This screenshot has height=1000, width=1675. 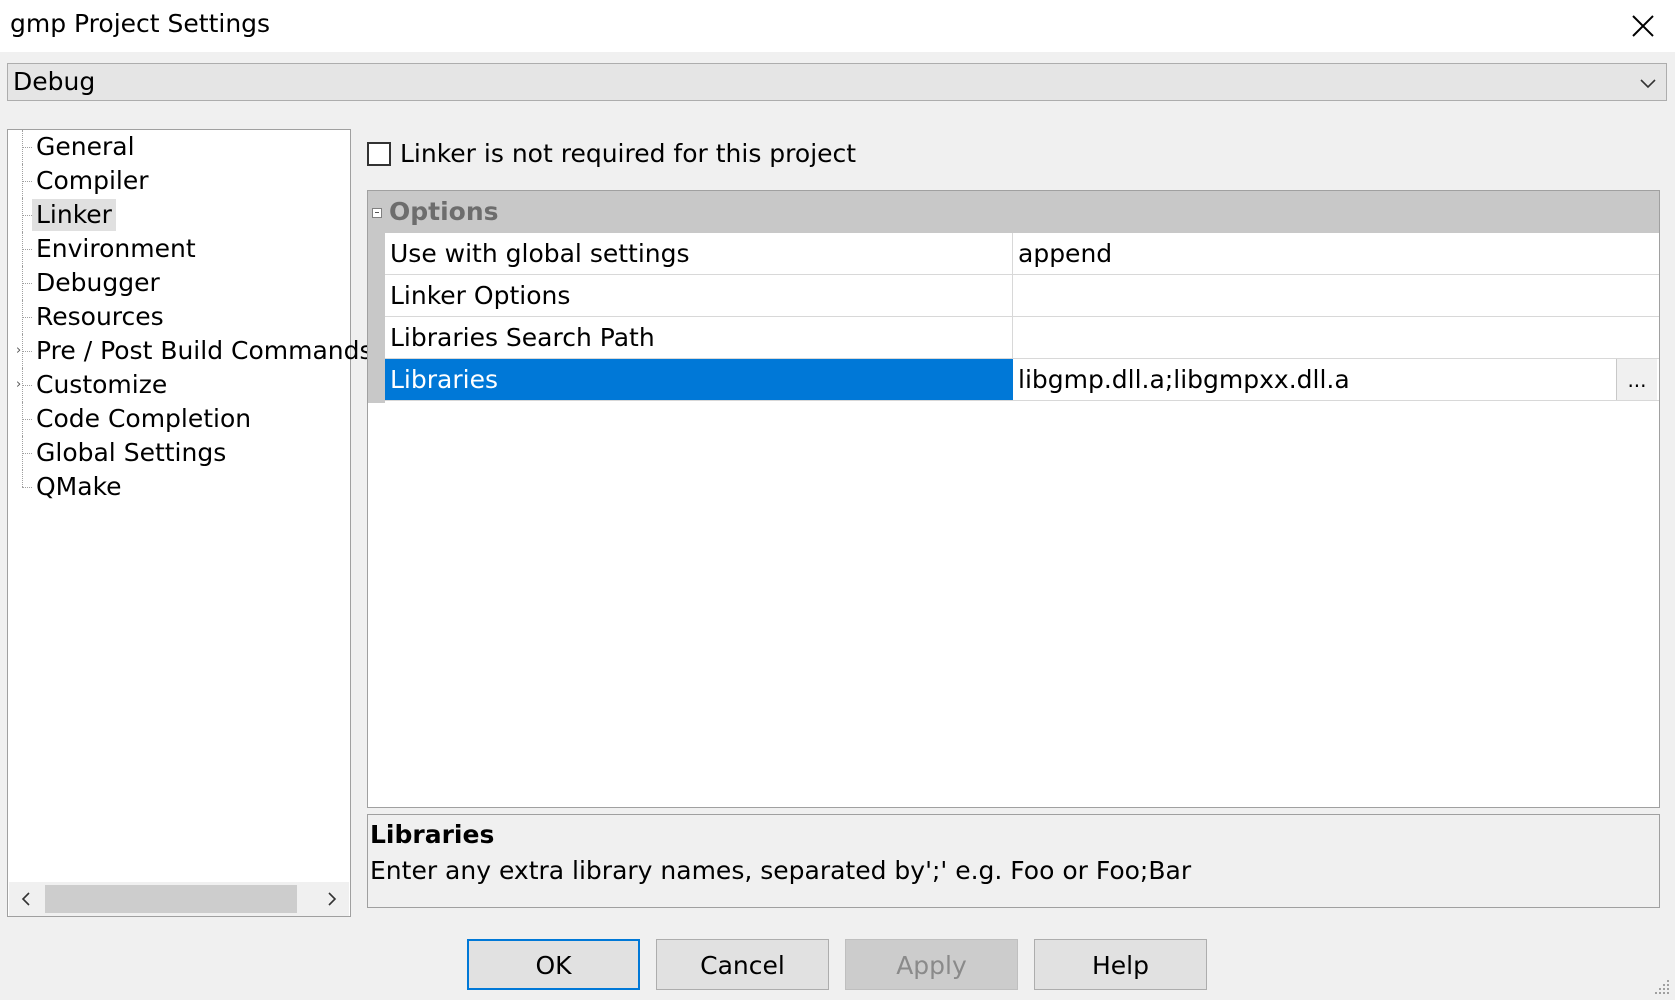 I want to click on property-name: Libraries Search Path, so click(x=699, y=337).